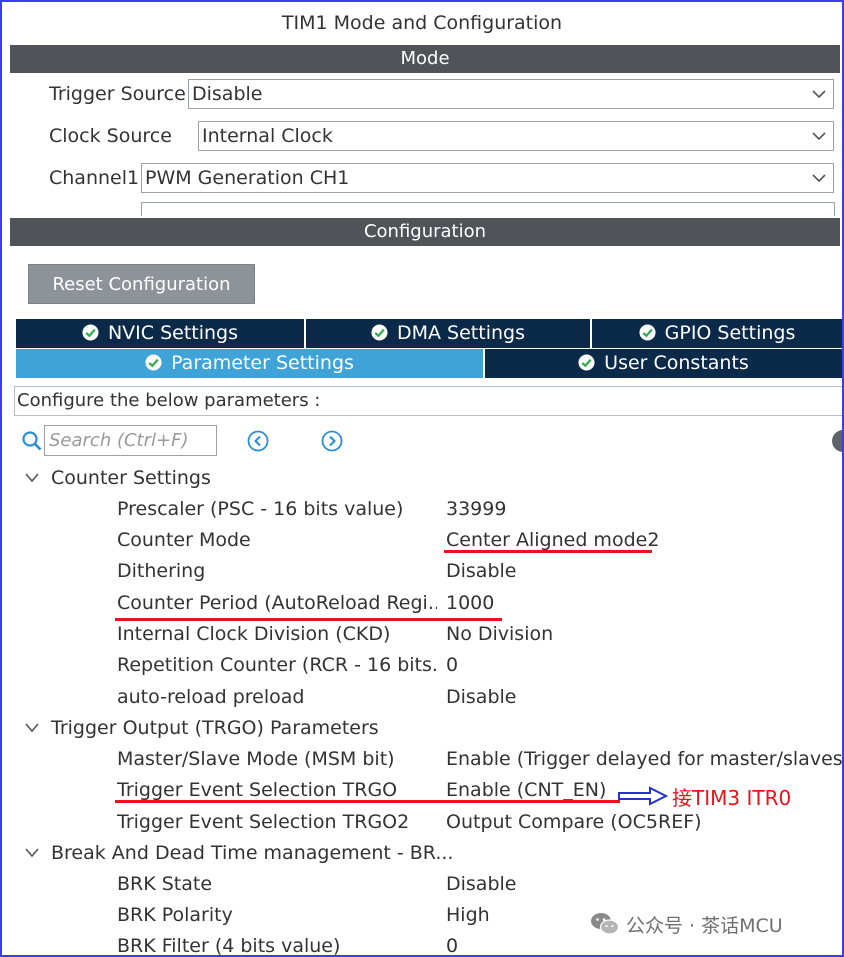 The image size is (844, 957). Describe the element at coordinates (161, 571) in the screenshot. I see `param-name: Dithering` at that location.